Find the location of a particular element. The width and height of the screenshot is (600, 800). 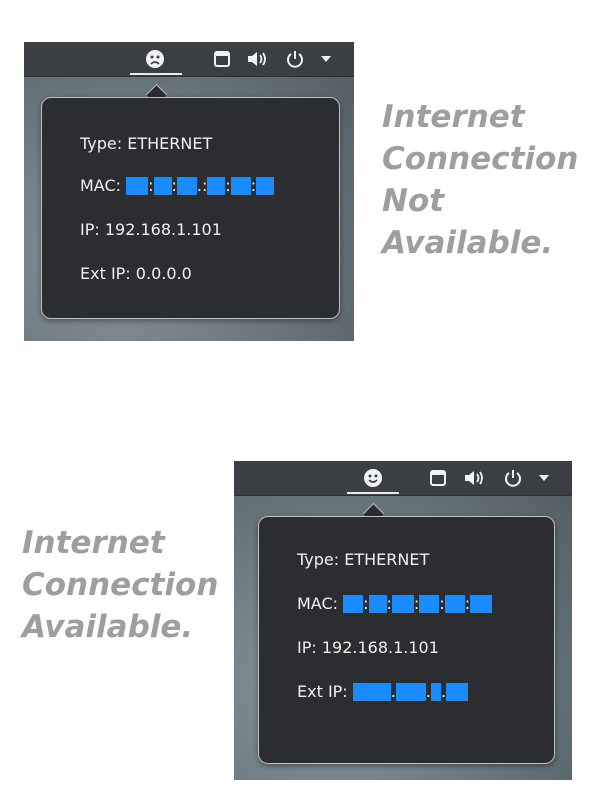

happy-face-icon is located at coordinates (373, 478).